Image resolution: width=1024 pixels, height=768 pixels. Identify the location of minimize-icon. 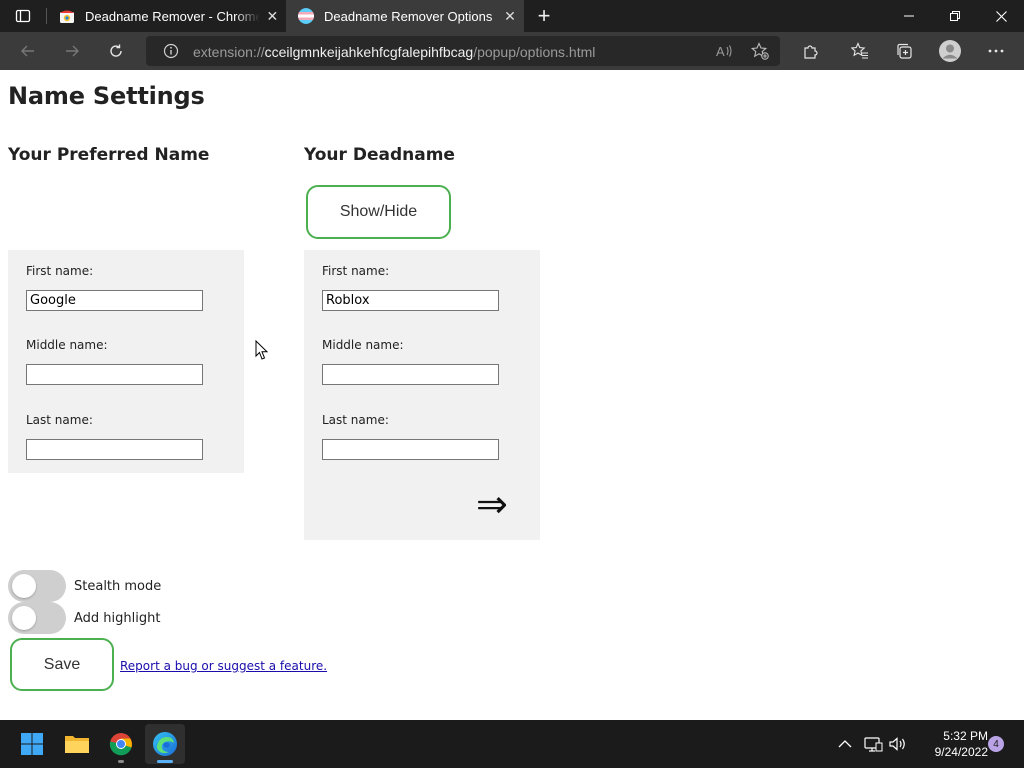
(909, 16).